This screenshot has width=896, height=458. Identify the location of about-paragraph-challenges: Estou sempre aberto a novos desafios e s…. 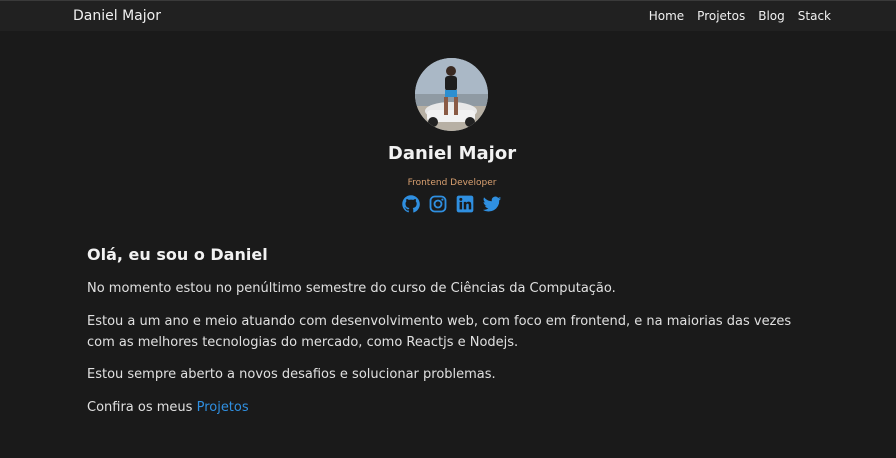
(291, 374).